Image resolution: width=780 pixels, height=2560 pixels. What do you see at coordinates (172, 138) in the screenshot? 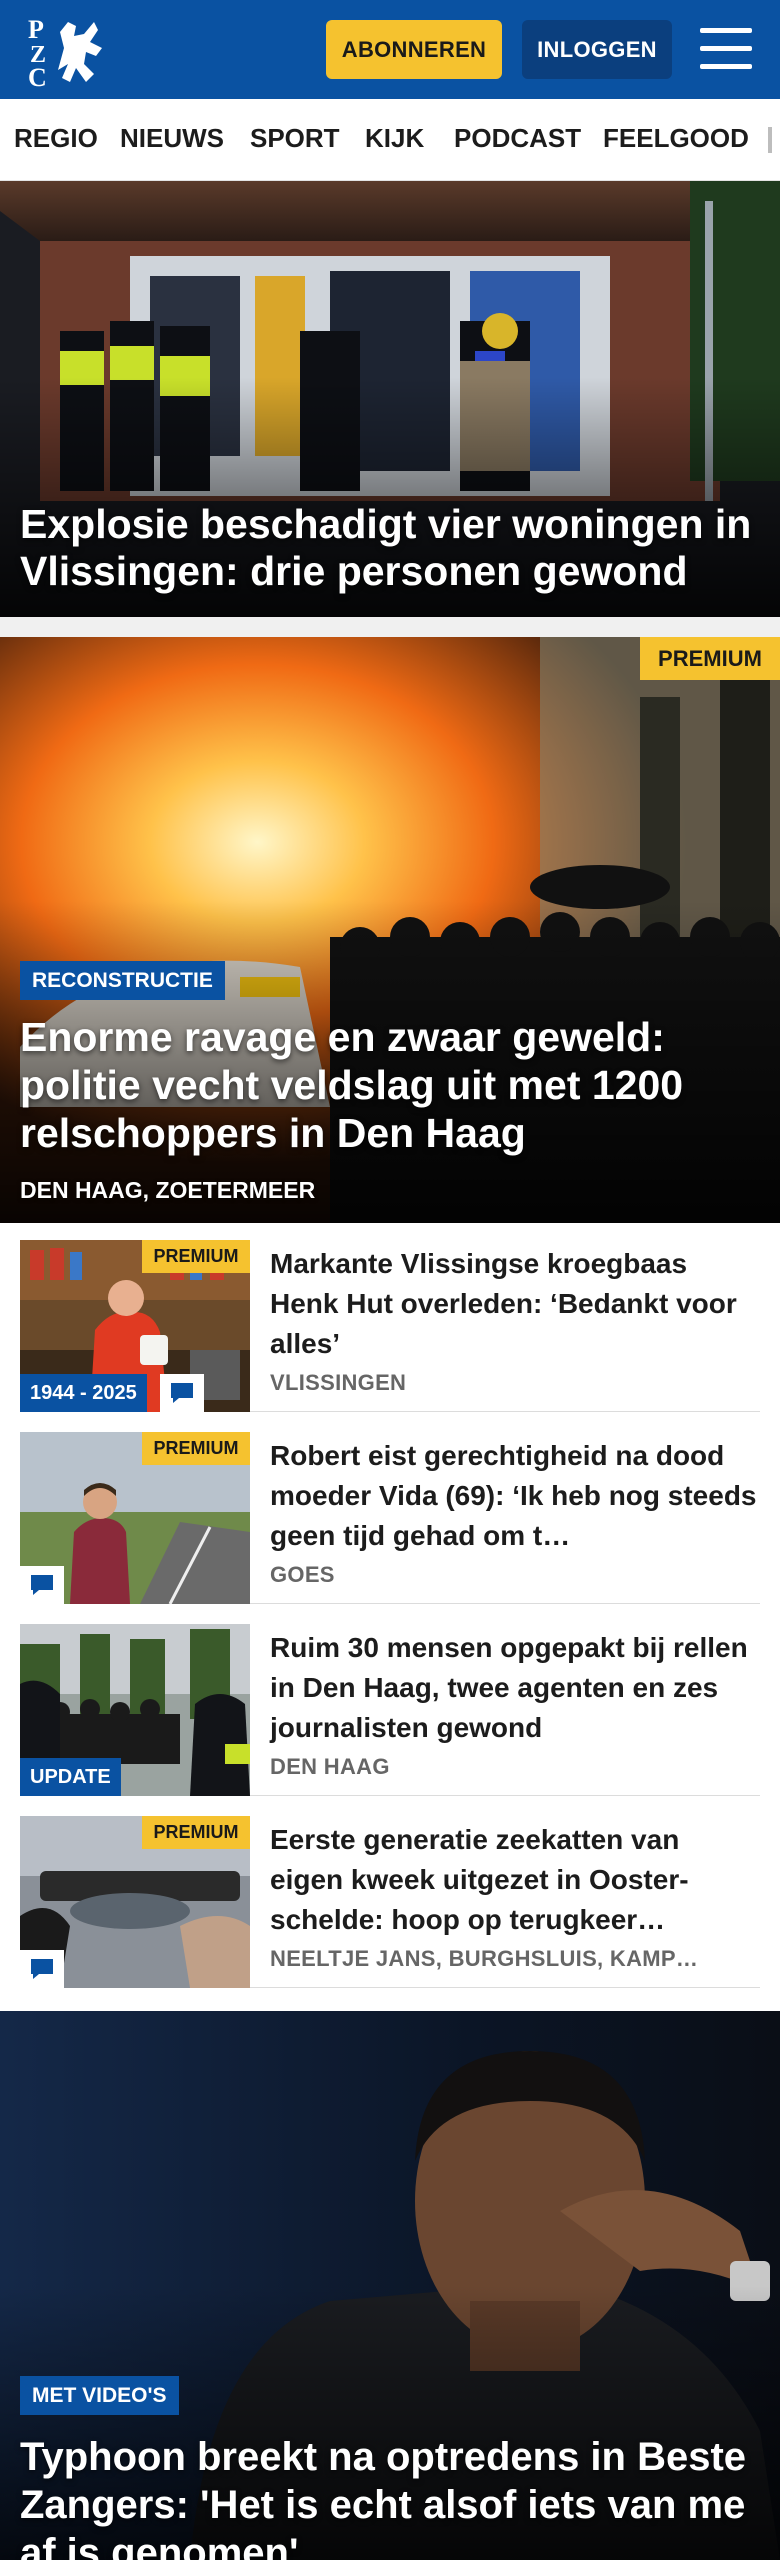
I see `nav-item-nieuws: NIEUWS` at bounding box center [172, 138].